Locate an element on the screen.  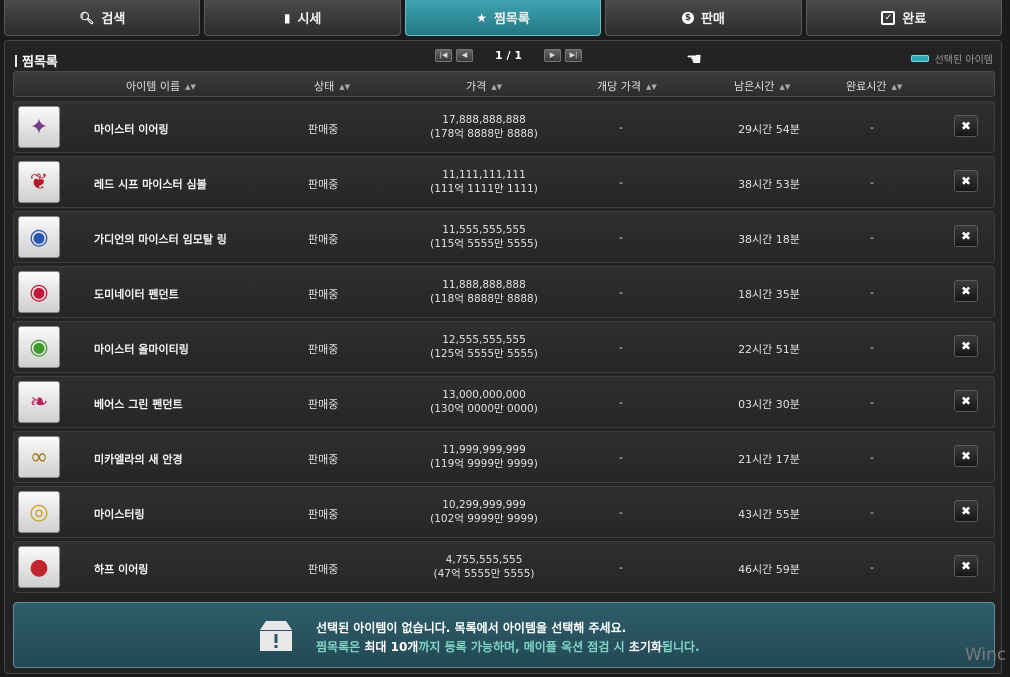
prev-page-button: ◀ is located at coordinates (464, 55).